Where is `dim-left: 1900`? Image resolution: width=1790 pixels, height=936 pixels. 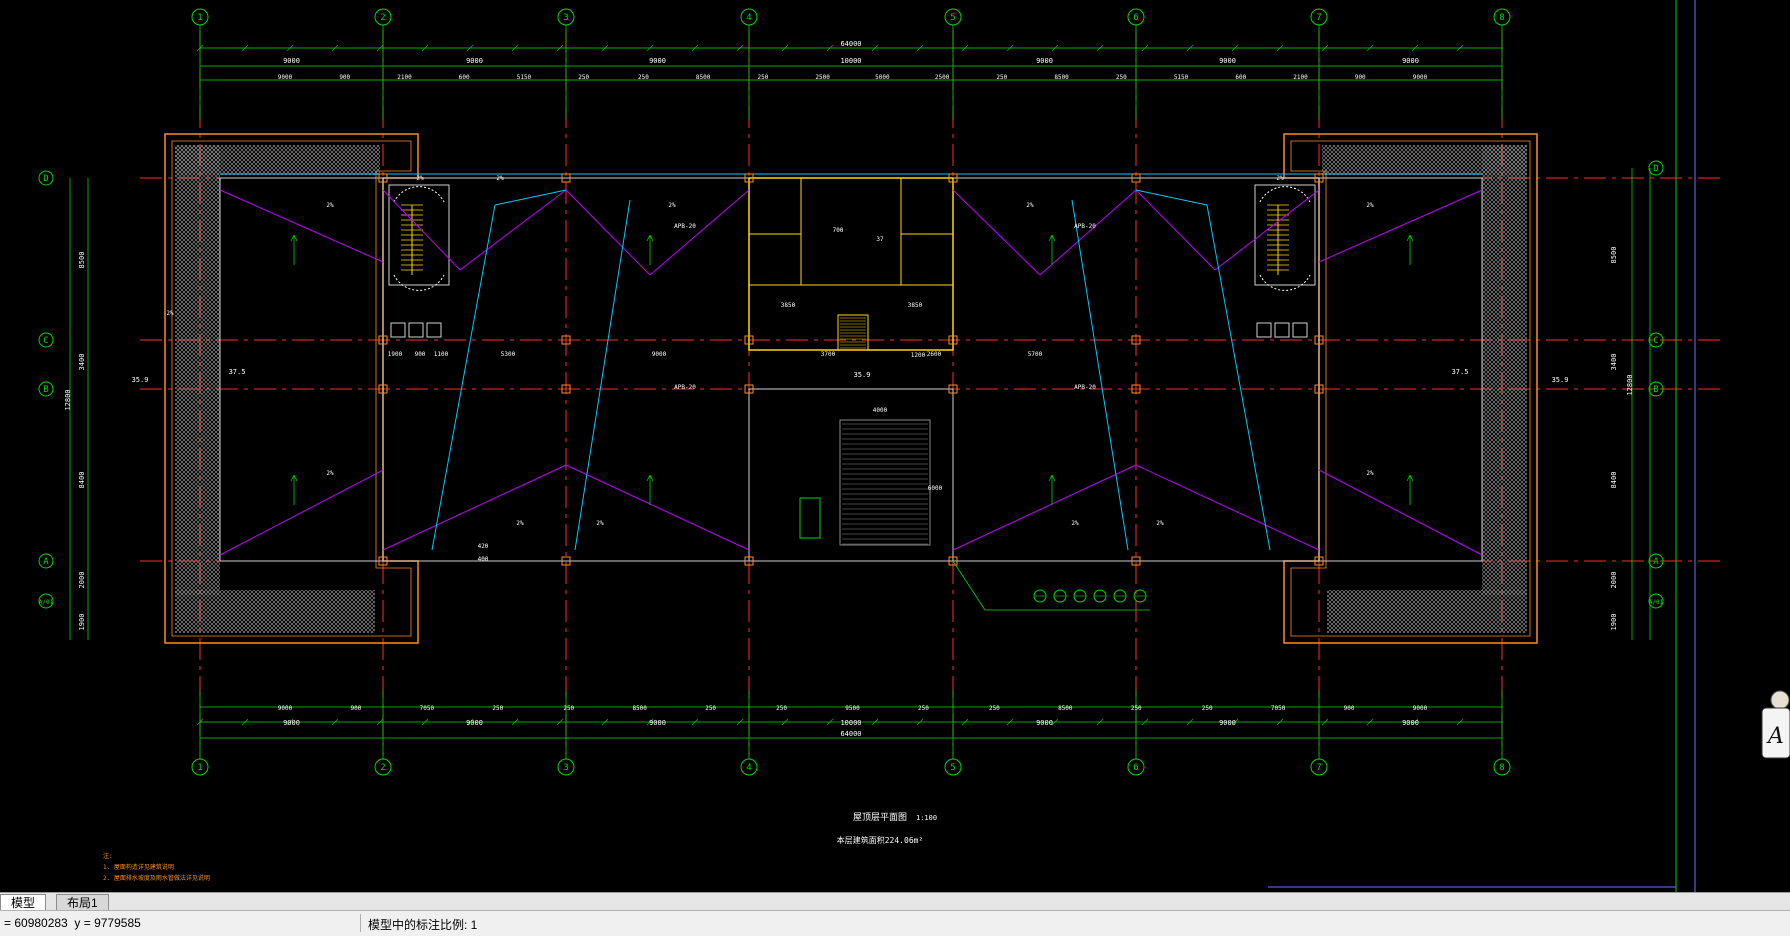 dim-left: 1900 is located at coordinates (82, 622).